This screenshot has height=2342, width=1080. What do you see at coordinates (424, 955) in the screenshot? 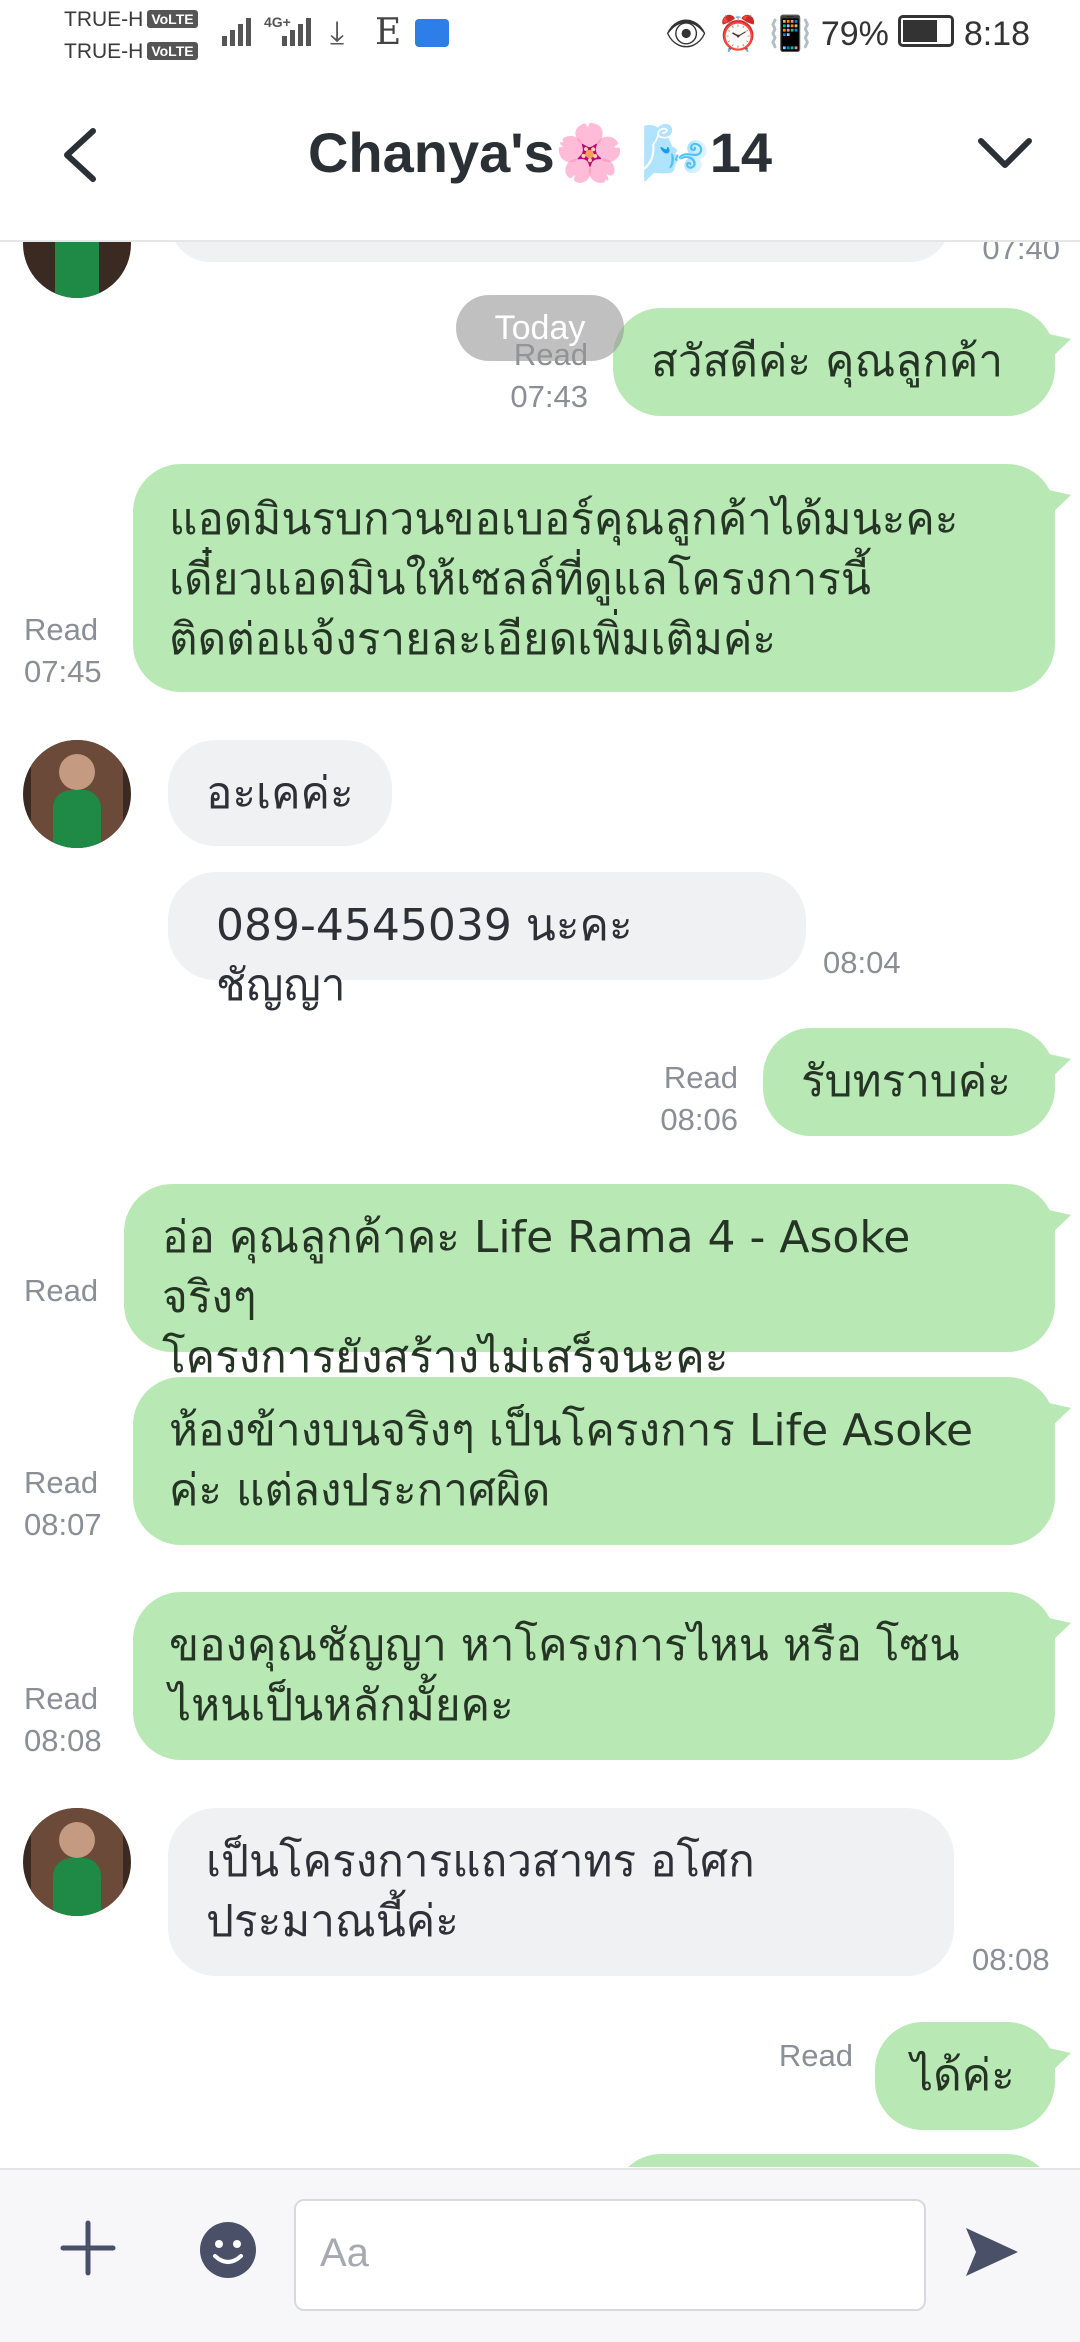
I see `message-text: 089-4545039 นะคะ ชัญญา` at bounding box center [424, 955].